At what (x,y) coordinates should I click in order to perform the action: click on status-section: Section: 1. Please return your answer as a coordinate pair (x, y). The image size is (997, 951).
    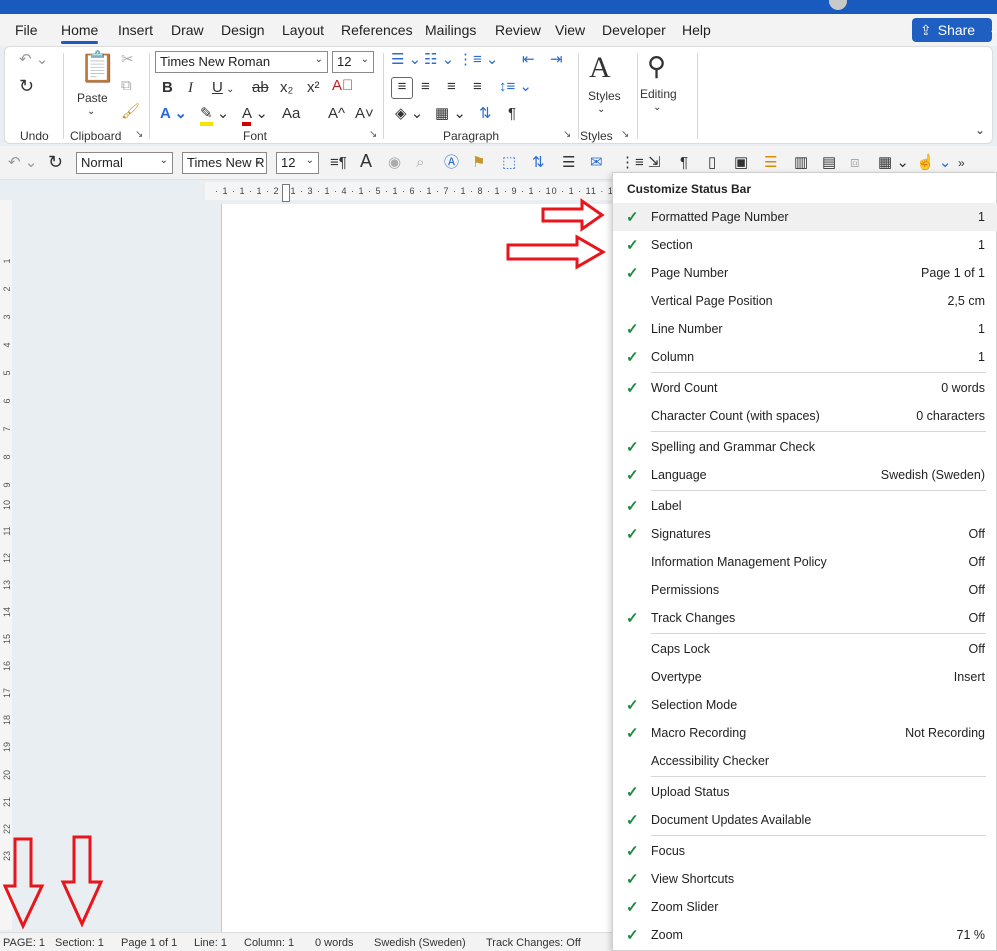
    Looking at the image, I should click on (79, 943).